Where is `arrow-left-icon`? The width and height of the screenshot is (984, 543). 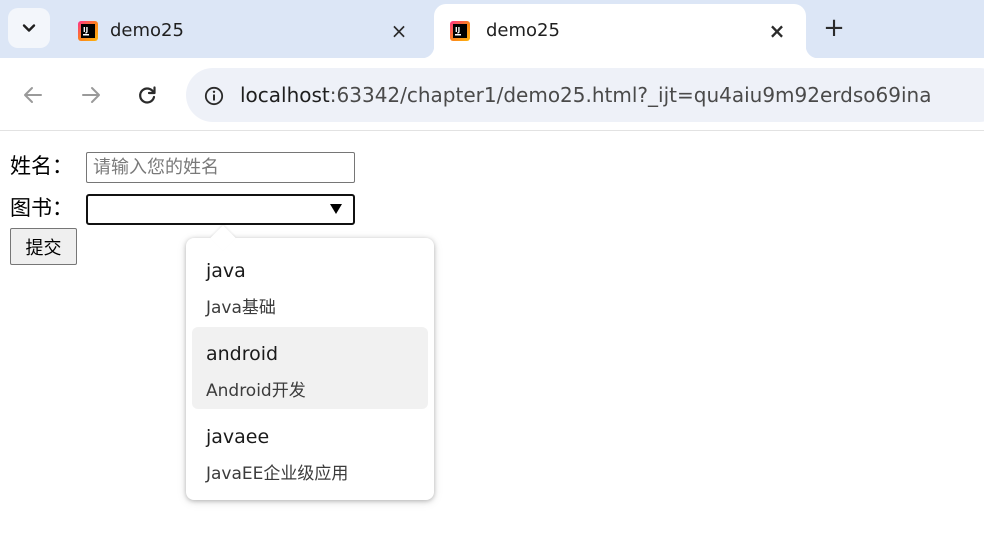 arrow-left-icon is located at coordinates (33, 95).